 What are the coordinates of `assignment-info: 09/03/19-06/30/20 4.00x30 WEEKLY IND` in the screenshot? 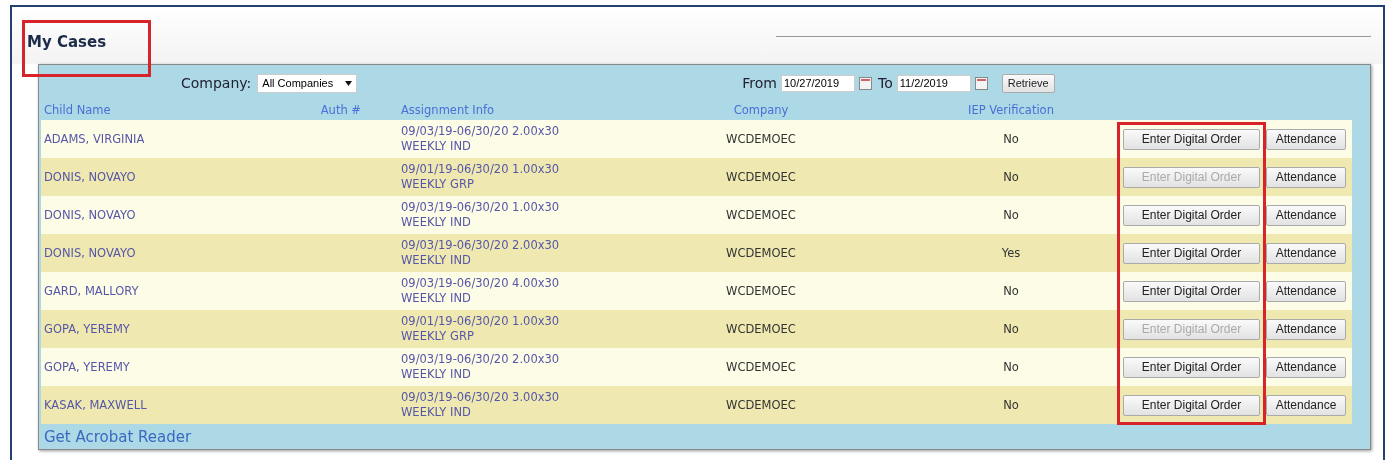 It's located at (481, 291).